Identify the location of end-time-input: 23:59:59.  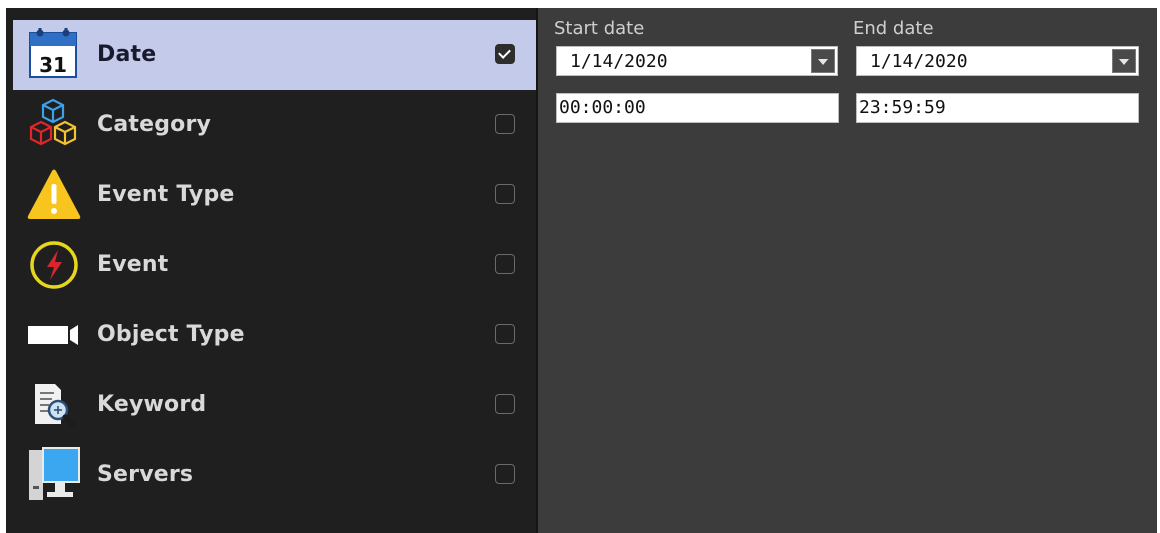
(997, 108).